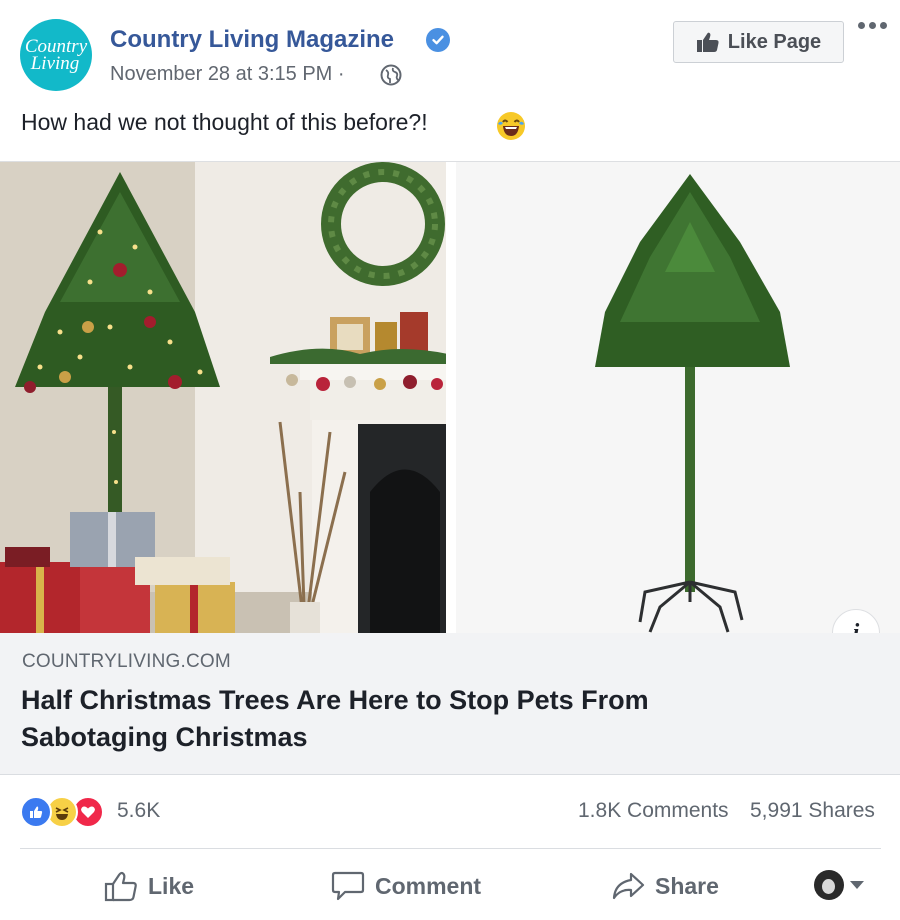 The image size is (900, 920). Describe the element at coordinates (252, 40) in the screenshot. I see `page-name-link: Country Living Magazine` at that location.